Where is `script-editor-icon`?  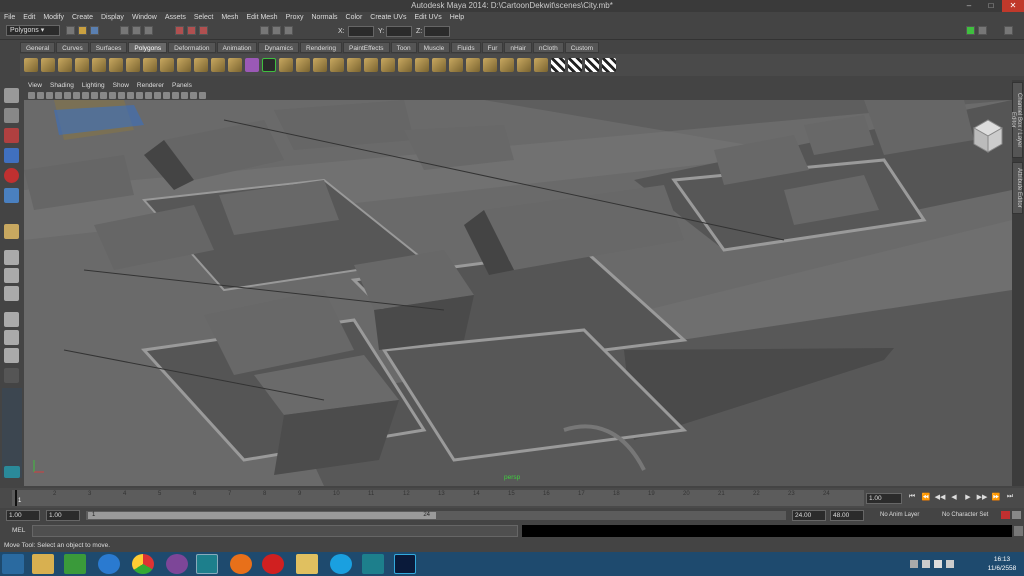
script-editor-icon is located at coordinates (1018, 531).